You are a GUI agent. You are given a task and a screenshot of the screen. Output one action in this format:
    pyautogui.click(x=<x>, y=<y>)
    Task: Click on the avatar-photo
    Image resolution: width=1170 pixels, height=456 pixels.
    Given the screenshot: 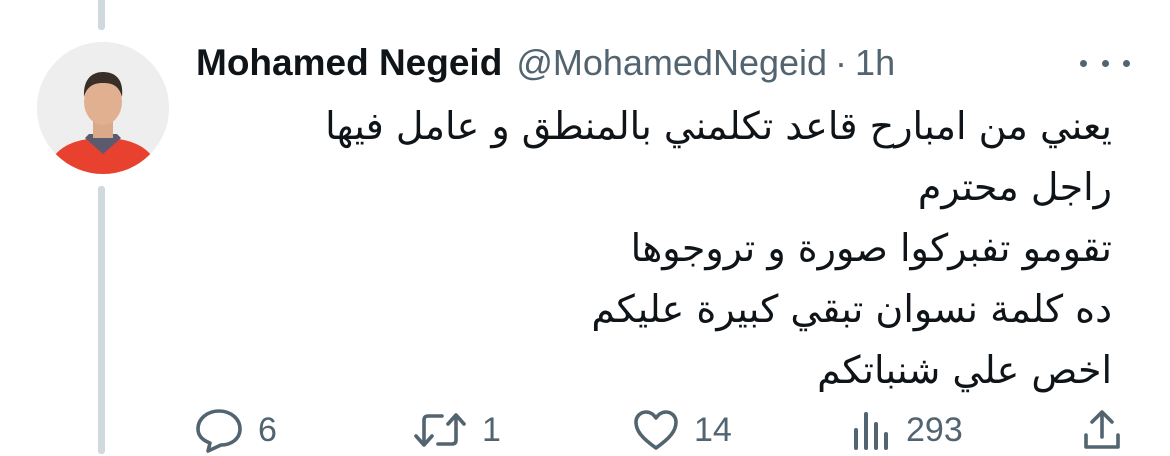 What is the action you would take?
    pyautogui.click(x=103, y=108)
    